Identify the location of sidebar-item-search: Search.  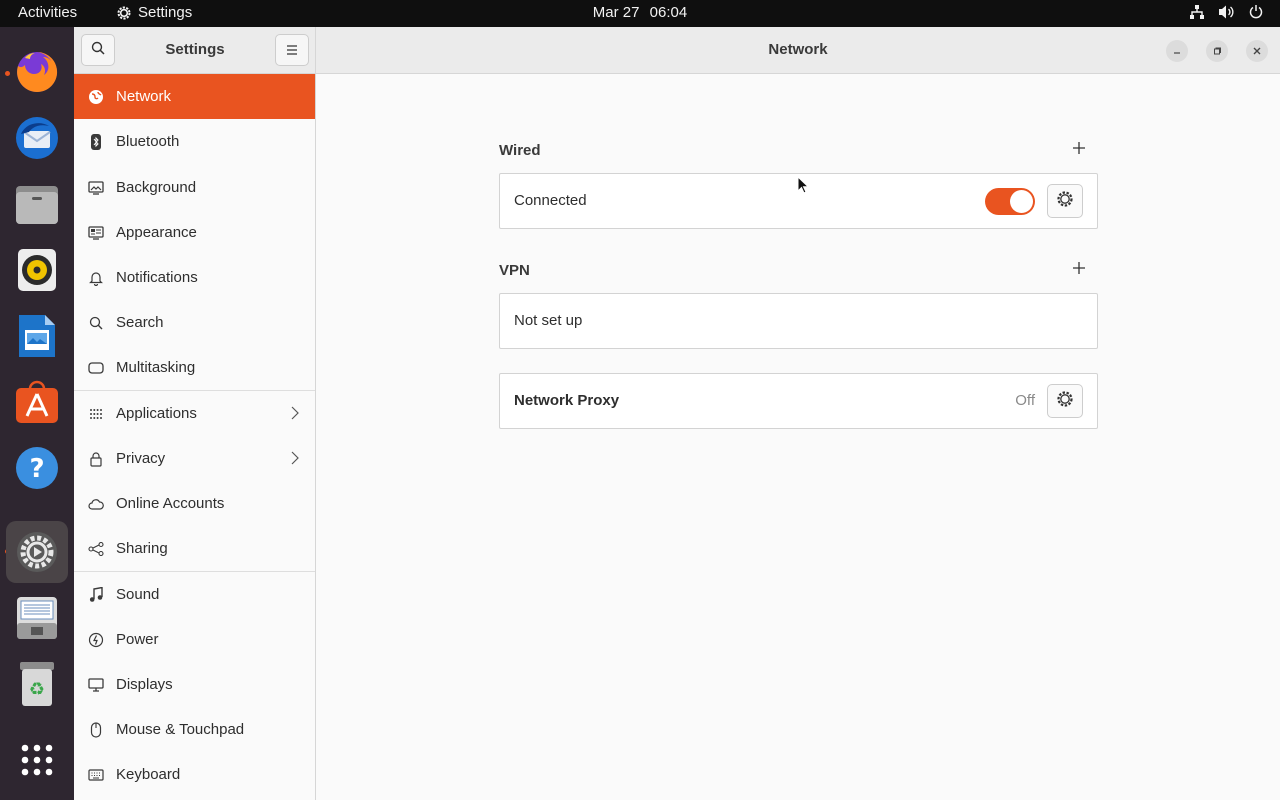
(194, 322).